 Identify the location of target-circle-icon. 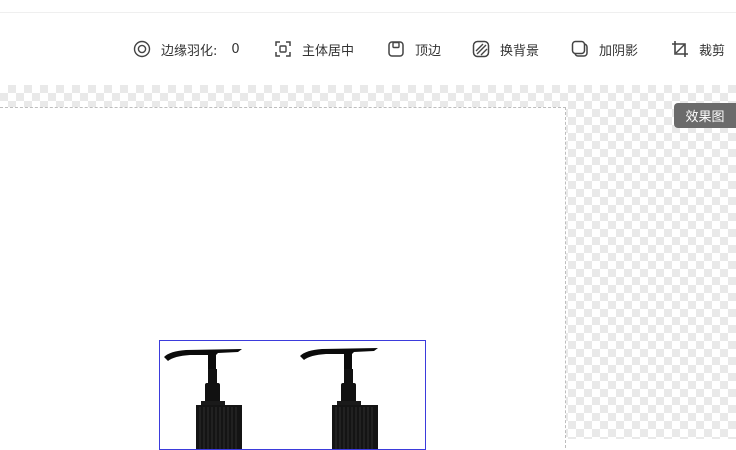
(142, 49).